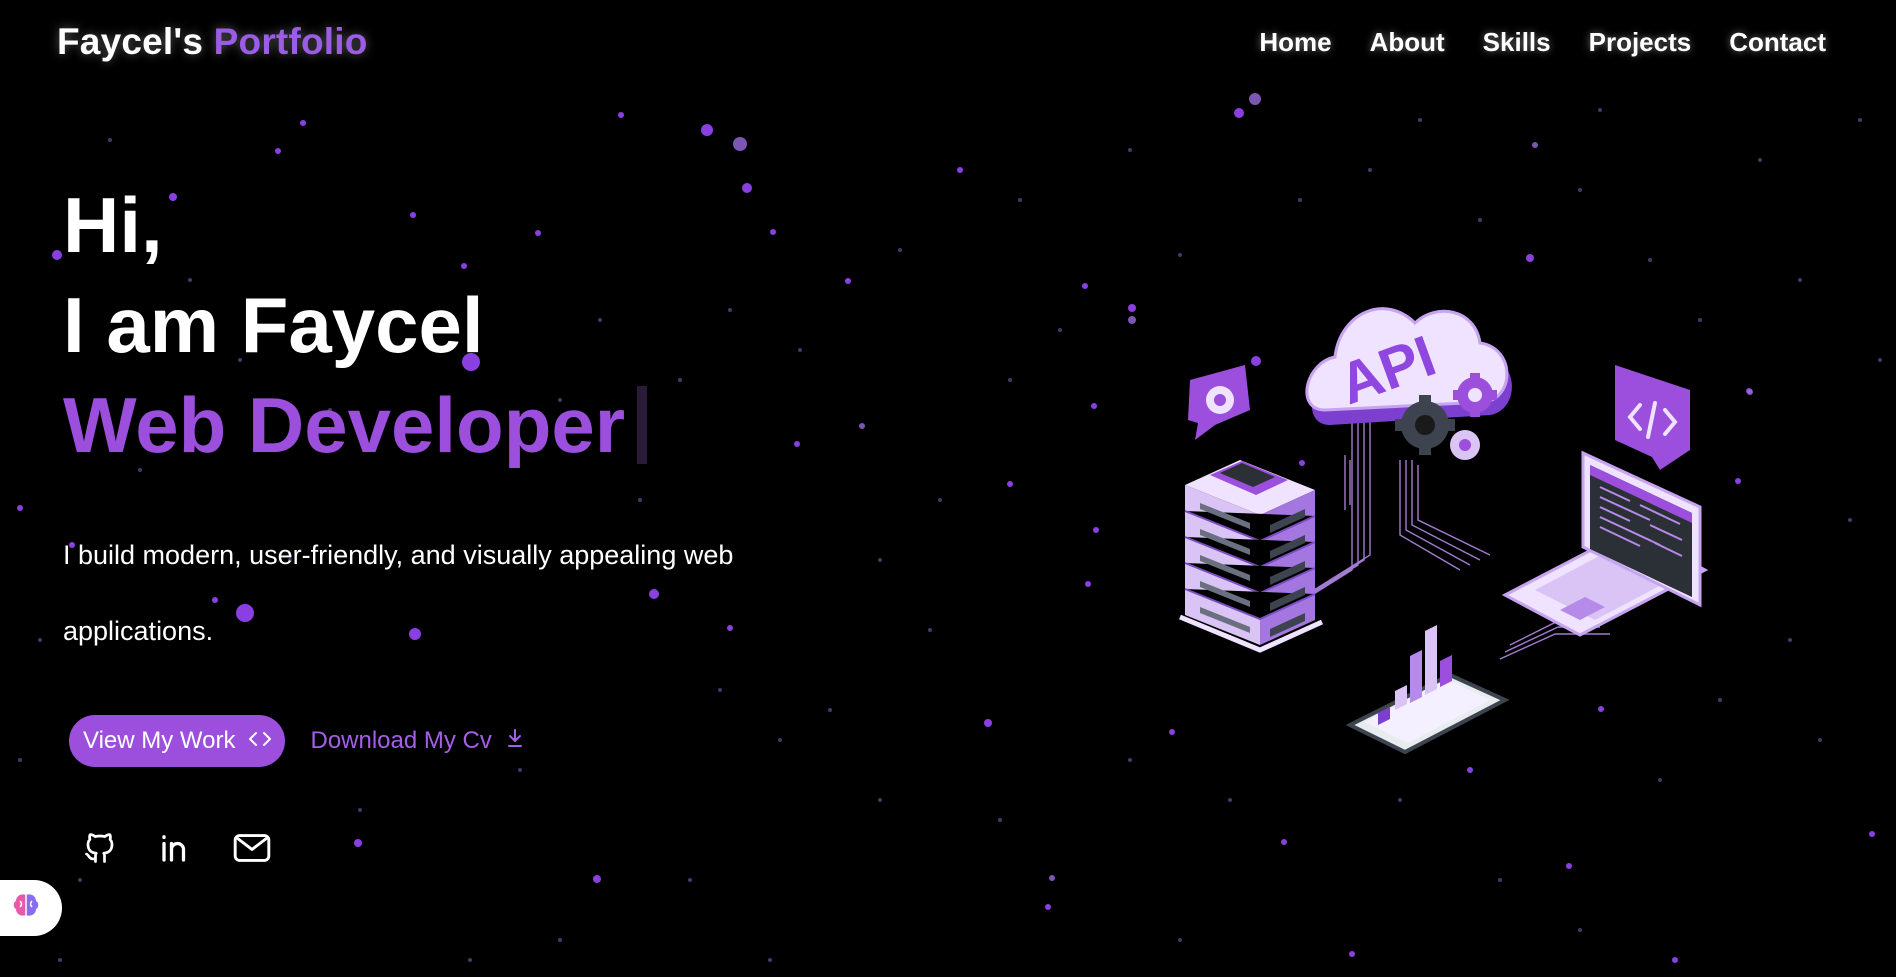 This screenshot has width=1896, height=977. What do you see at coordinates (176, 848) in the screenshot?
I see `linkedin-icon` at bounding box center [176, 848].